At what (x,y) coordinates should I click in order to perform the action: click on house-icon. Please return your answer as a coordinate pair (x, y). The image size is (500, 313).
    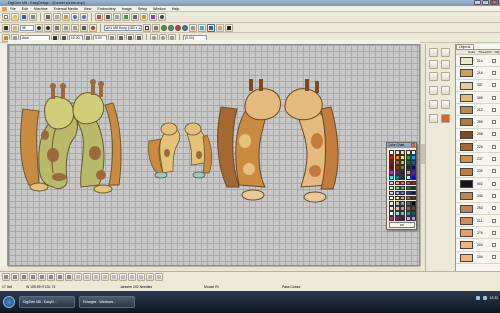
    Looking at the image, I should click on (433, 90).